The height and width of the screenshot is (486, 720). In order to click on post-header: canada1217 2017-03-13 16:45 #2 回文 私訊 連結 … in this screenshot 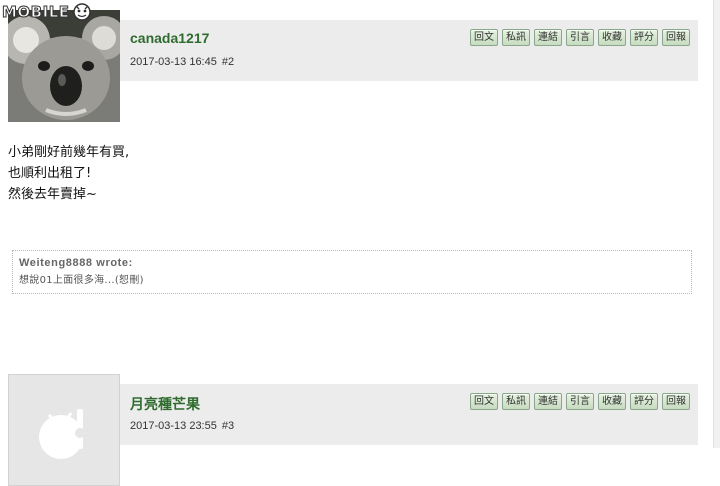, I will do `click(409, 50)`.